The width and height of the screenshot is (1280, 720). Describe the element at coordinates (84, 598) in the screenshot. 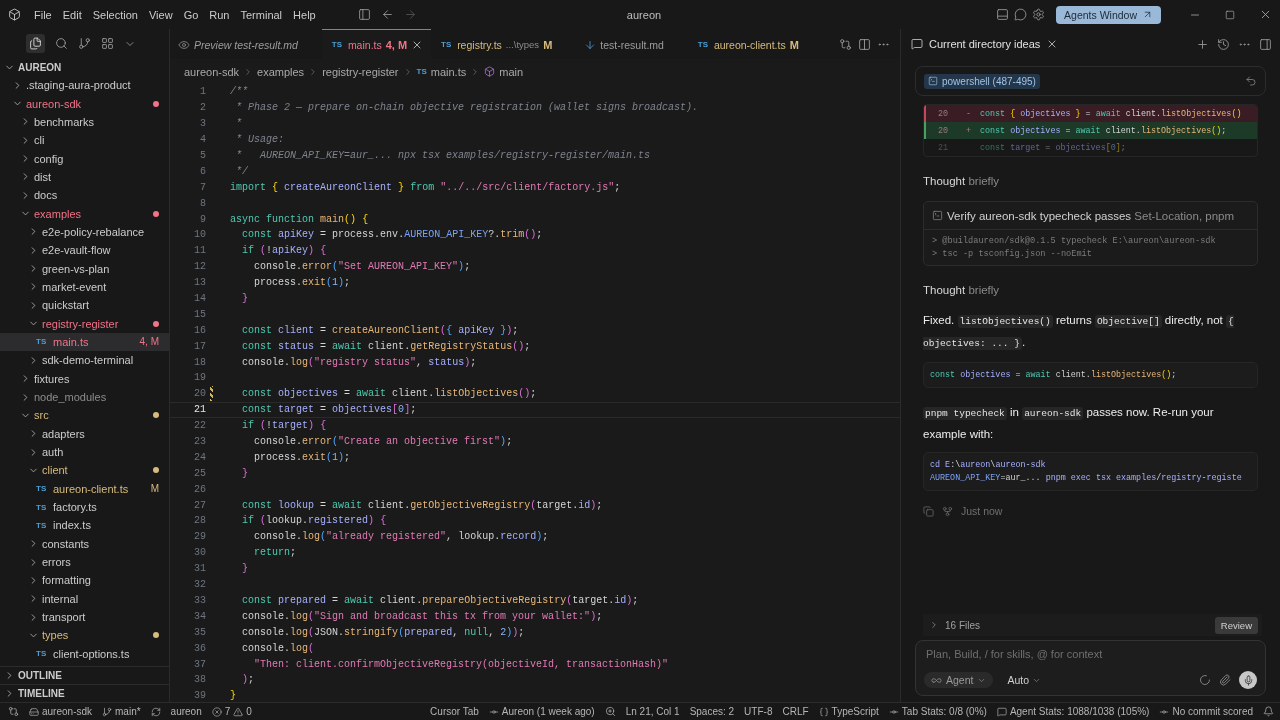

I see `tree-item: internal` at that location.